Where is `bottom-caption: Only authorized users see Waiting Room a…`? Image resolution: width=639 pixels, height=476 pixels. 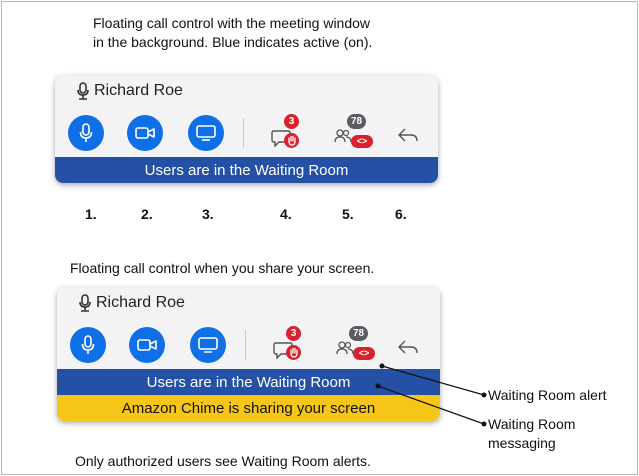 bottom-caption: Only authorized users see Waiting Room a… is located at coordinates (223, 461).